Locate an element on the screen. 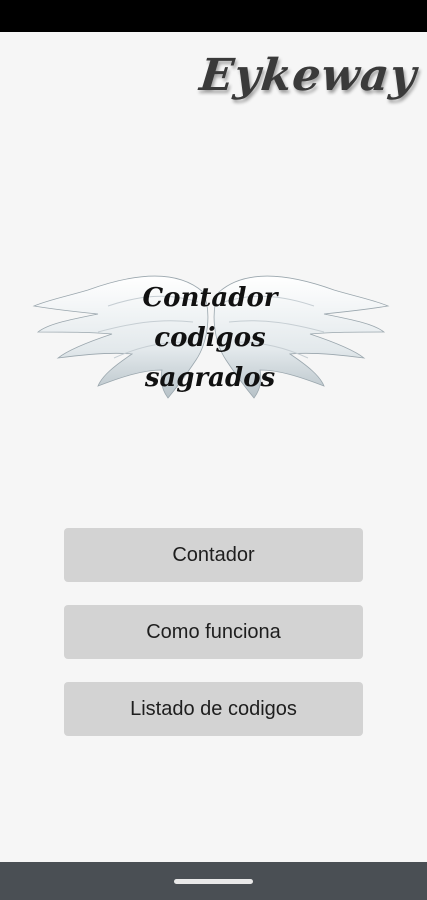  como-funciona-button: Como funciona is located at coordinates (213, 632).